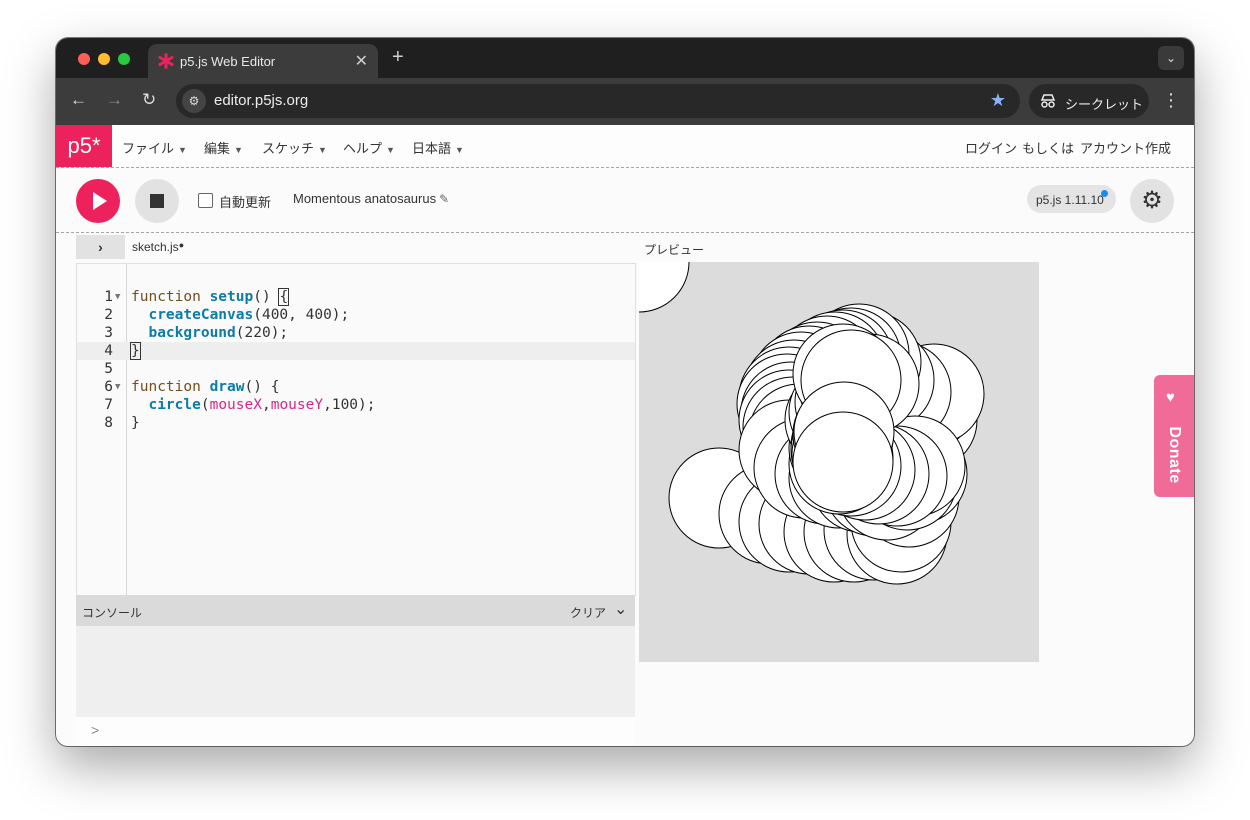 The image size is (1250, 820). I want to click on console-clear-button: クリア, so click(588, 612).